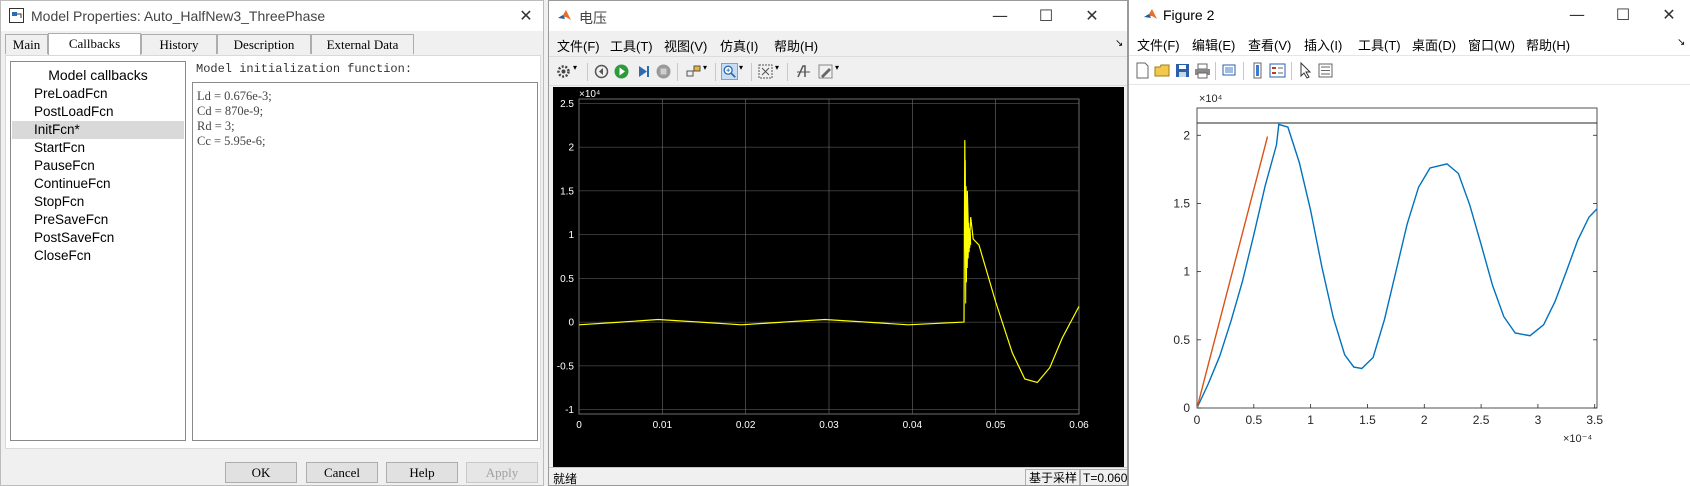 The image size is (1690, 486). Describe the element at coordinates (98, 184) in the screenshot. I see `callback-item: ContinueFcn` at that location.